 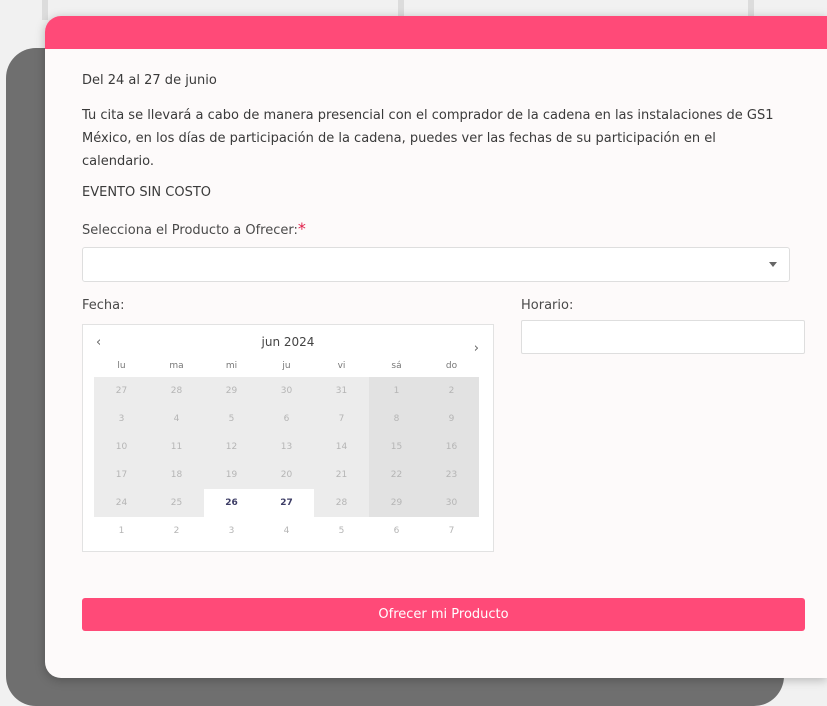 I want to click on calendar-day: 23, so click(x=451, y=475).